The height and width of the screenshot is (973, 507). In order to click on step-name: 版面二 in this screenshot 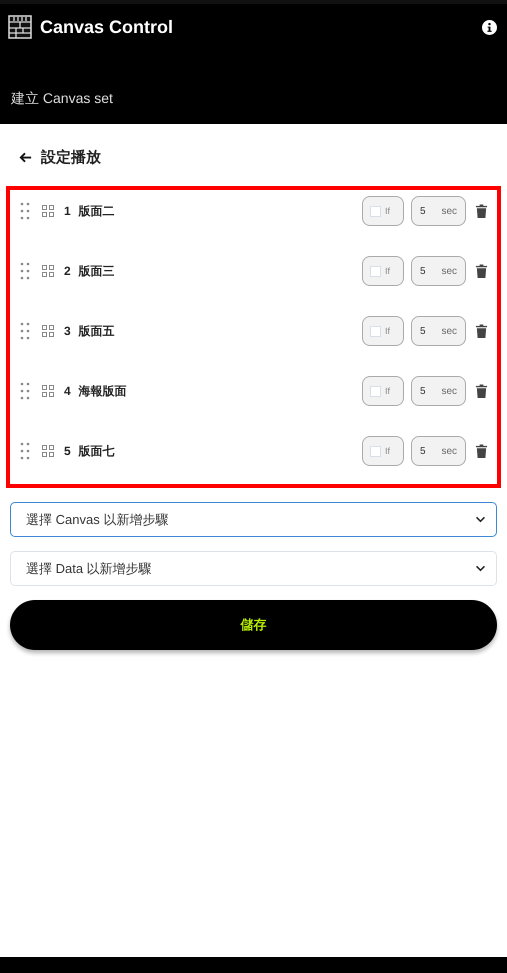, I will do `click(96, 211)`.